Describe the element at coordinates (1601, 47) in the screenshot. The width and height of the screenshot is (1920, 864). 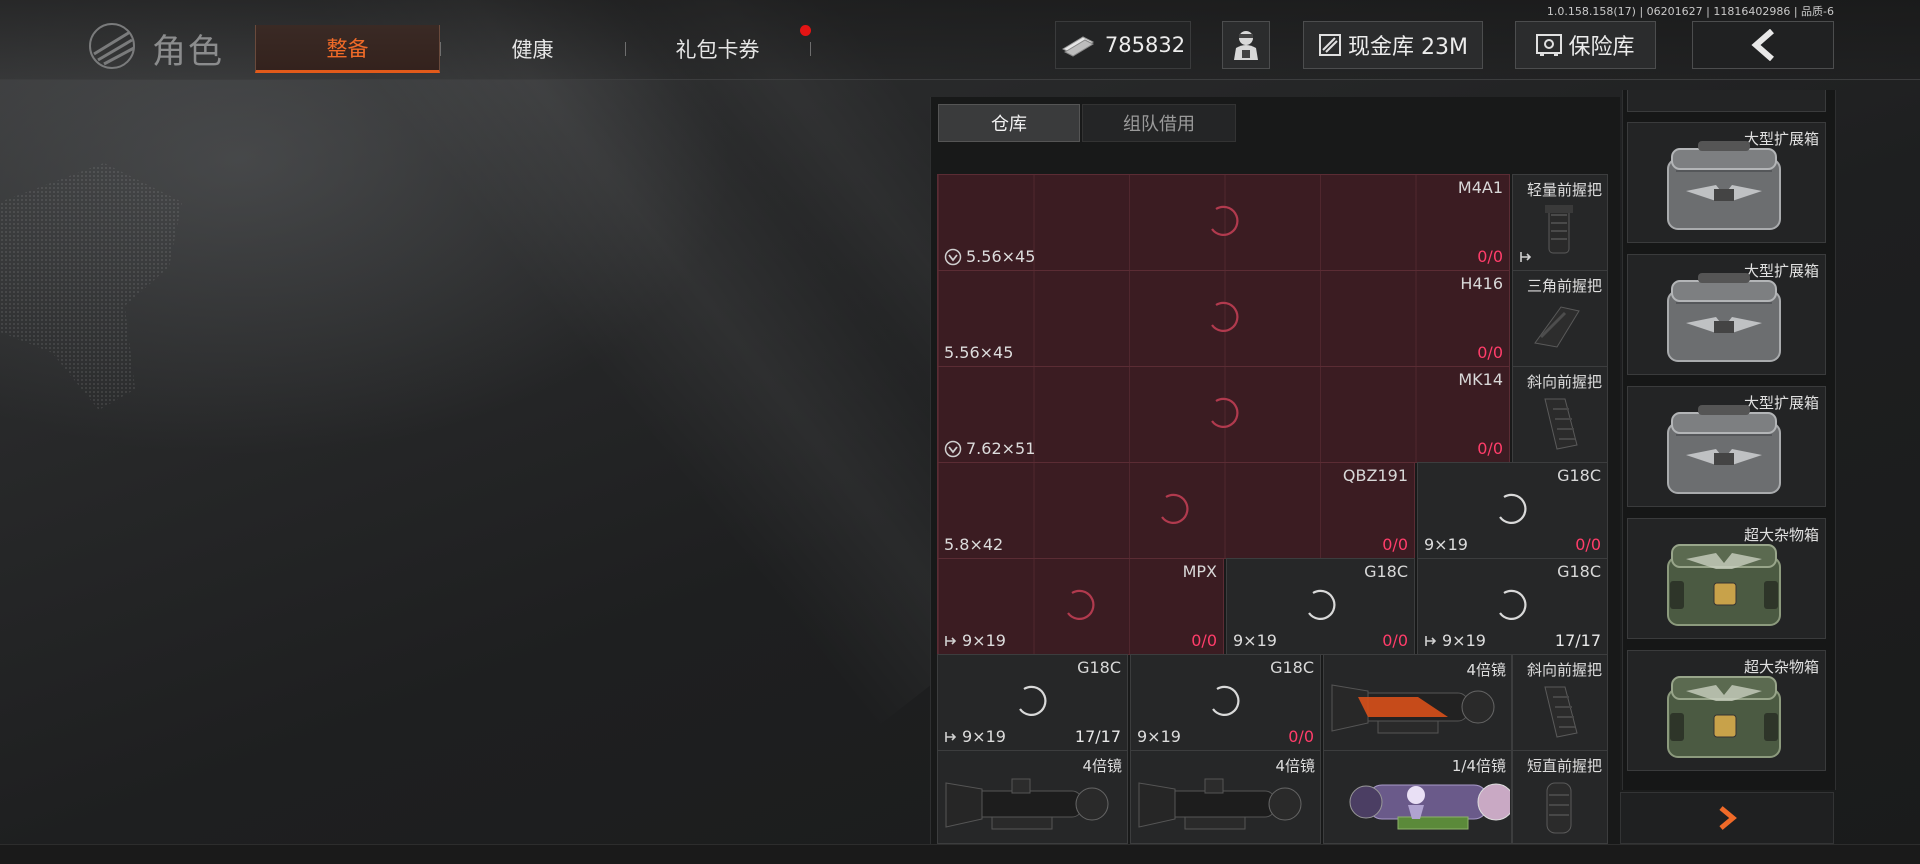
I see `safe-label: 保险库` at that location.